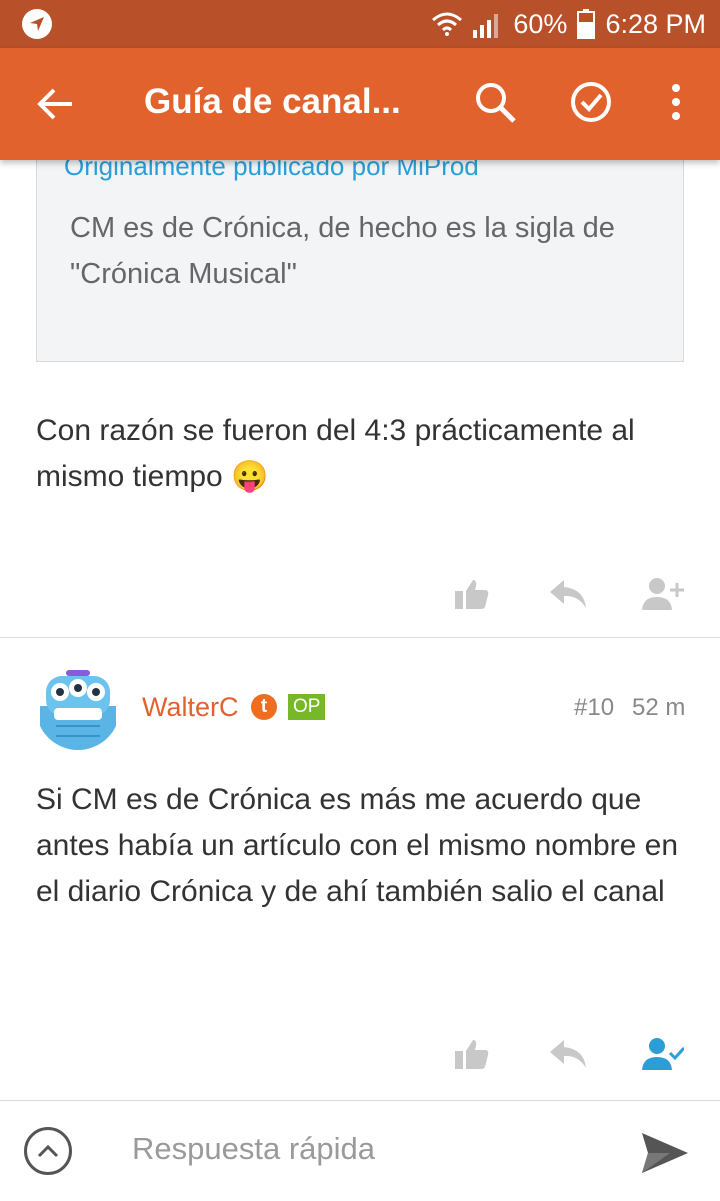 Image resolution: width=720 pixels, height=1201 pixels. What do you see at coordinates (540, 23) in the screenshot?
I see `battery-percent: 60%` at bounding box center [540, 23].